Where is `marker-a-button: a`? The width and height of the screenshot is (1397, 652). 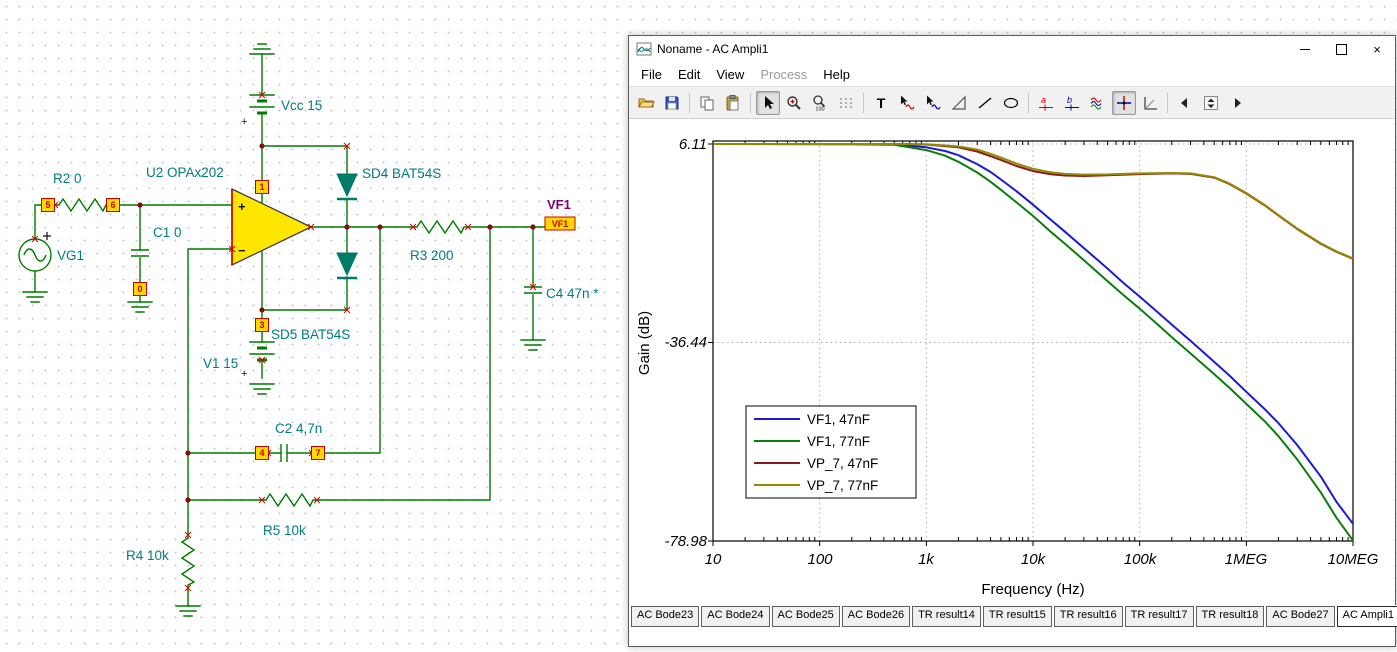 marker-a-button: a is located at coordinates (1046, 103).